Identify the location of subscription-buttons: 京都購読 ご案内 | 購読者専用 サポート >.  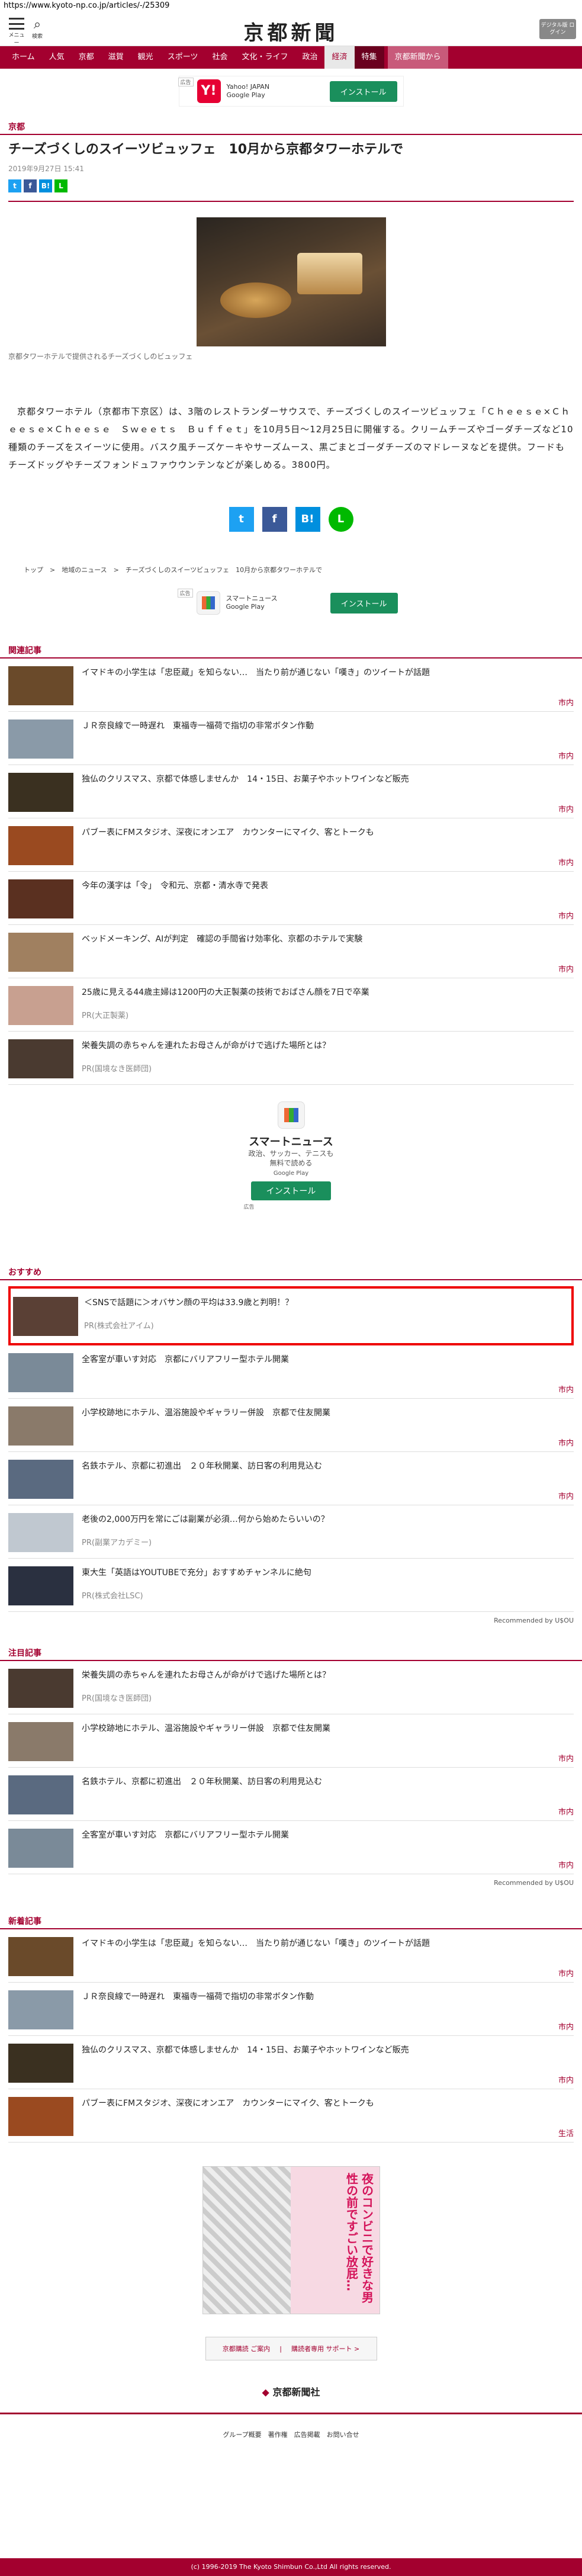
(291, 2348).